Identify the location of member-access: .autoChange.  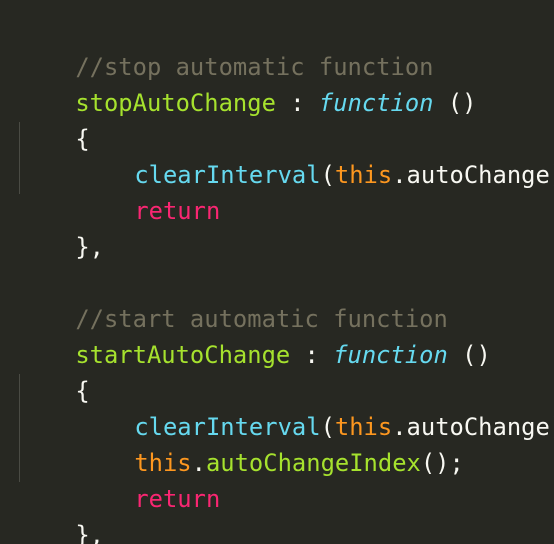
(471, 175).